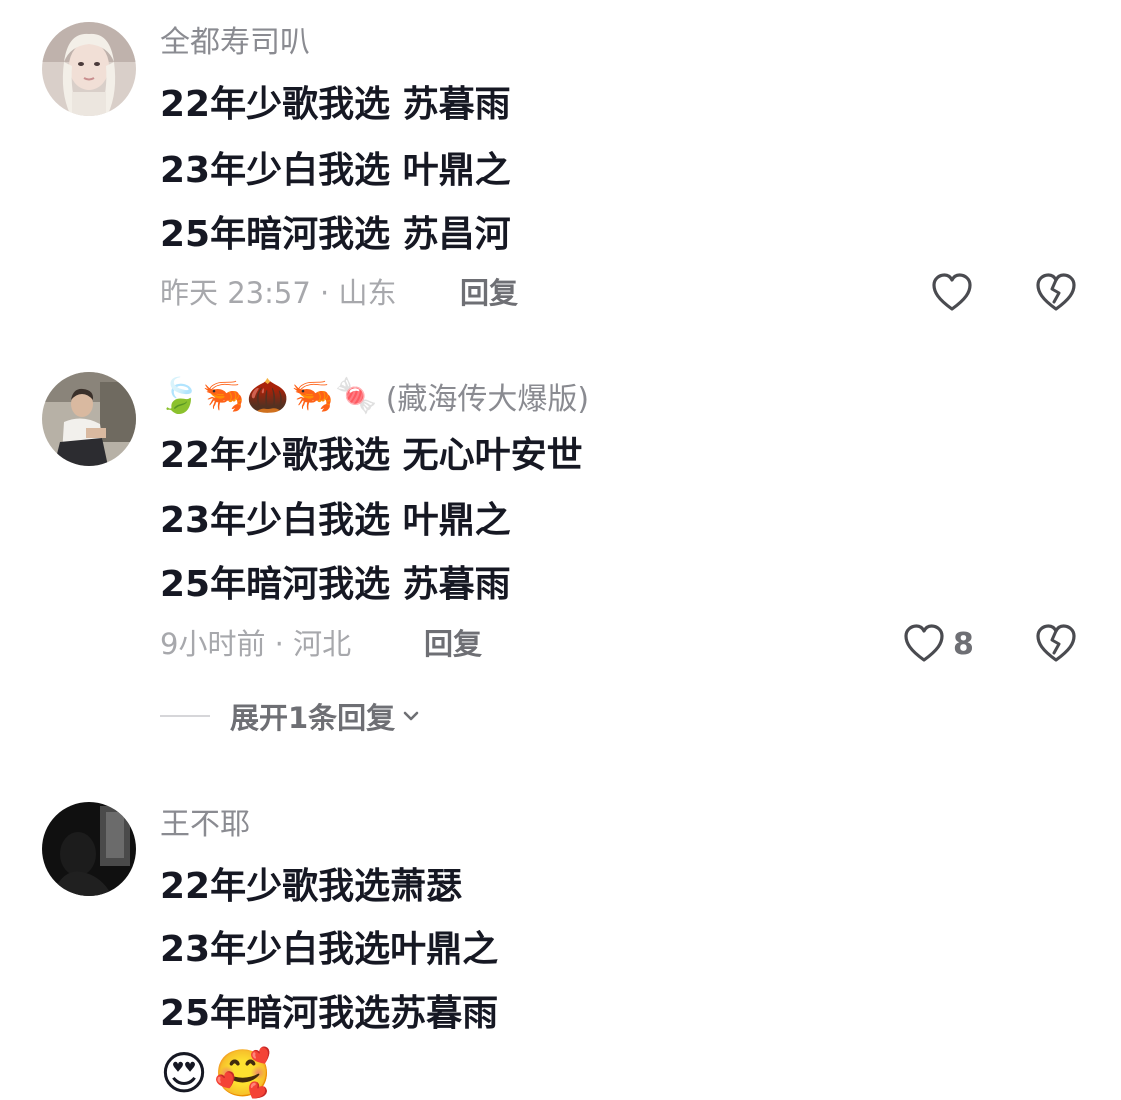  What do you see at coordinates (242, 1073) in the screenshot?
I see `smiling-hearts-emoji: 🥰` at bounding box center [242, 1073].